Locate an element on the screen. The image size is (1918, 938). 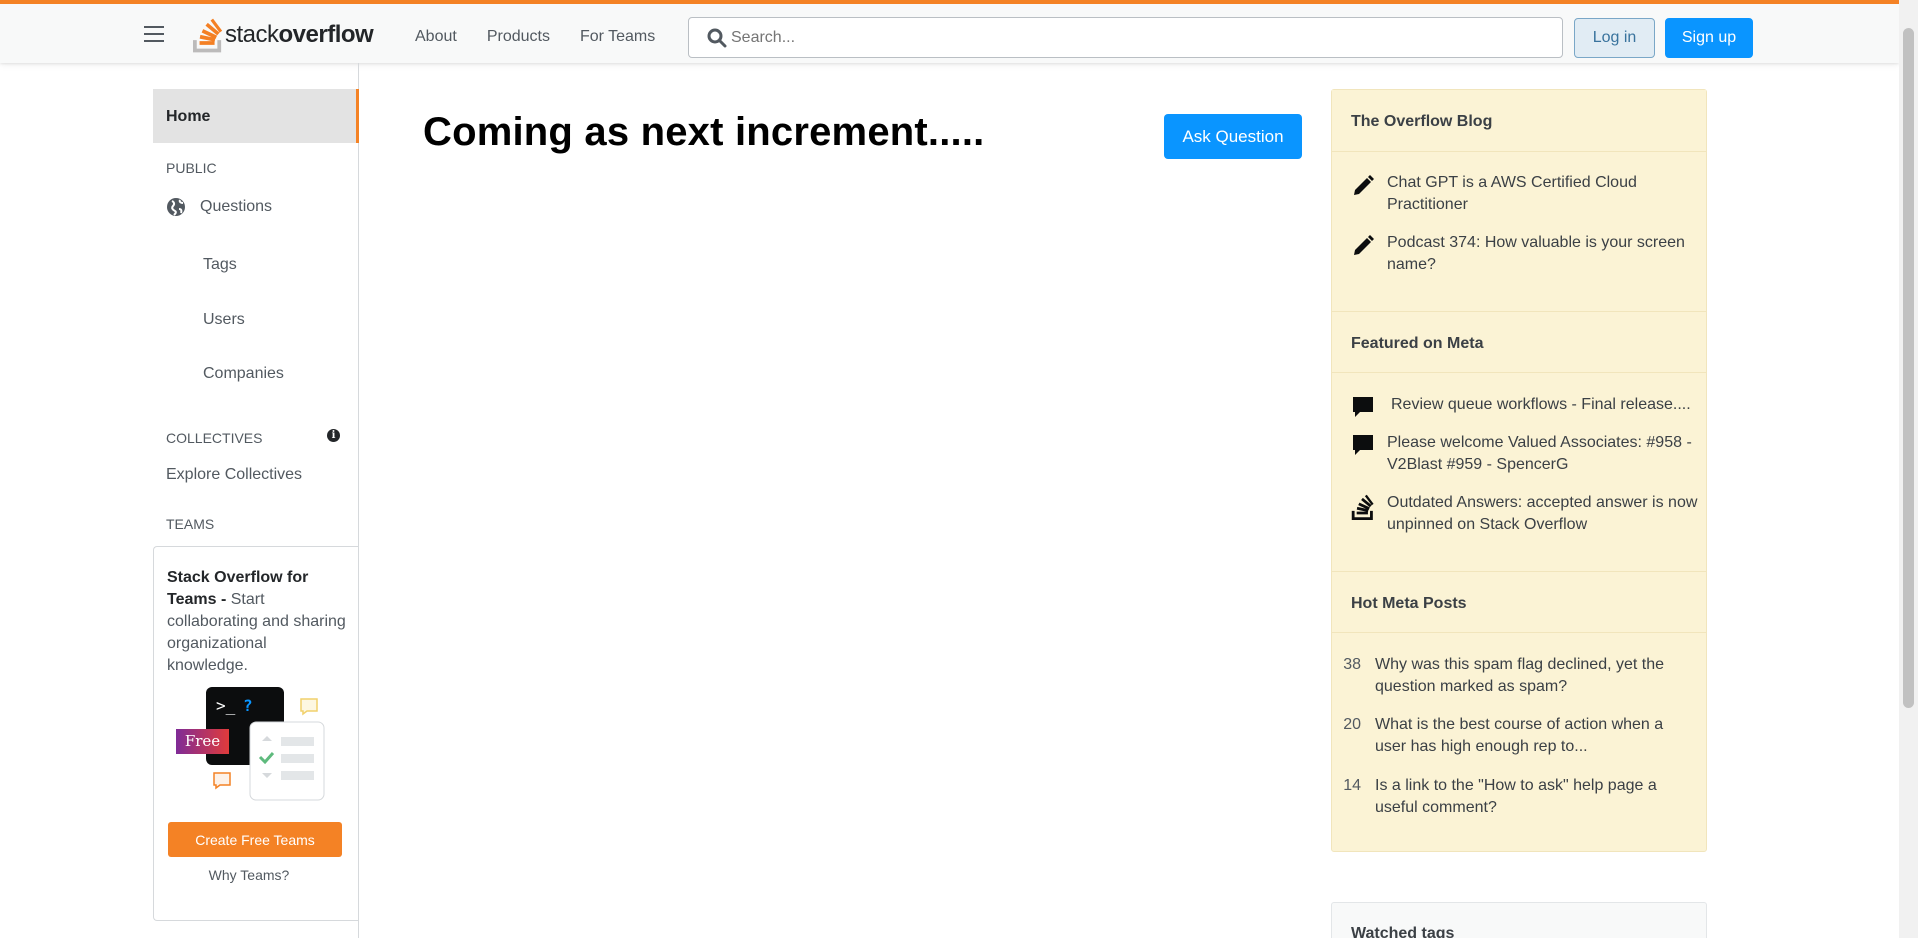
hot-meta-count: 14 is located at coordinates (1352, 785).